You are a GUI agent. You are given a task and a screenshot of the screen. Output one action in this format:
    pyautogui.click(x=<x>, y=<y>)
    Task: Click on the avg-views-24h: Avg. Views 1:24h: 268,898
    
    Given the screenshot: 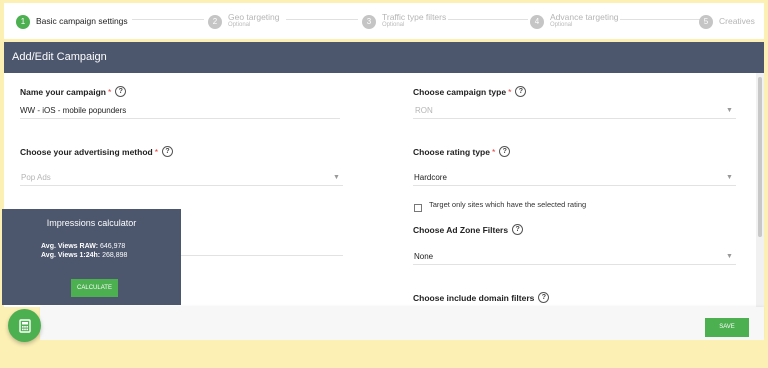 What is the action you would take?
    pyautogui.click(x=84, y=255)
    